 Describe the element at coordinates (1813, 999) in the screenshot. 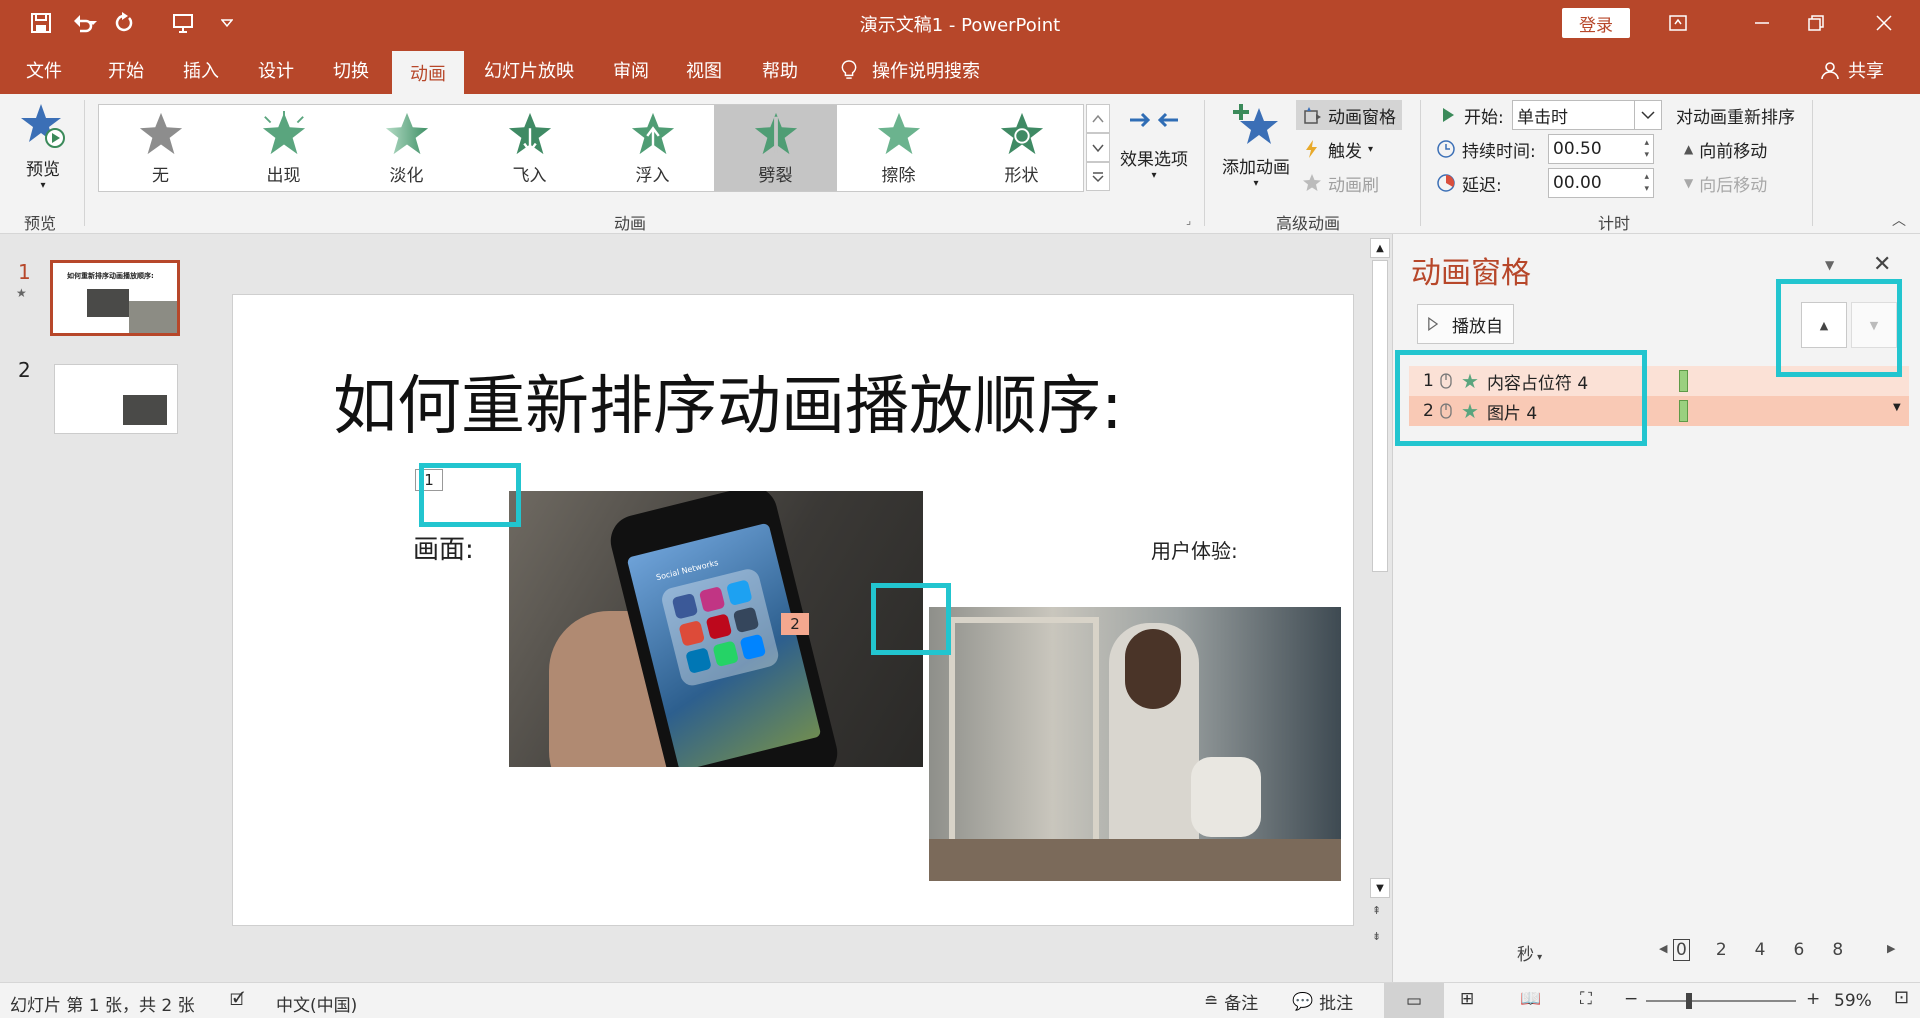

I see `zoom-in-icon: +` at that location.